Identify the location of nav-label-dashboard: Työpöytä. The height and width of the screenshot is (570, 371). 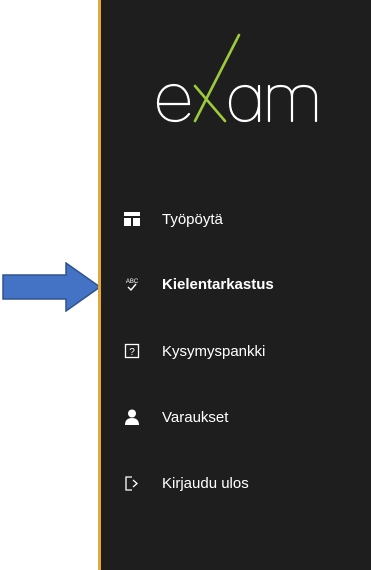
(192, 219).